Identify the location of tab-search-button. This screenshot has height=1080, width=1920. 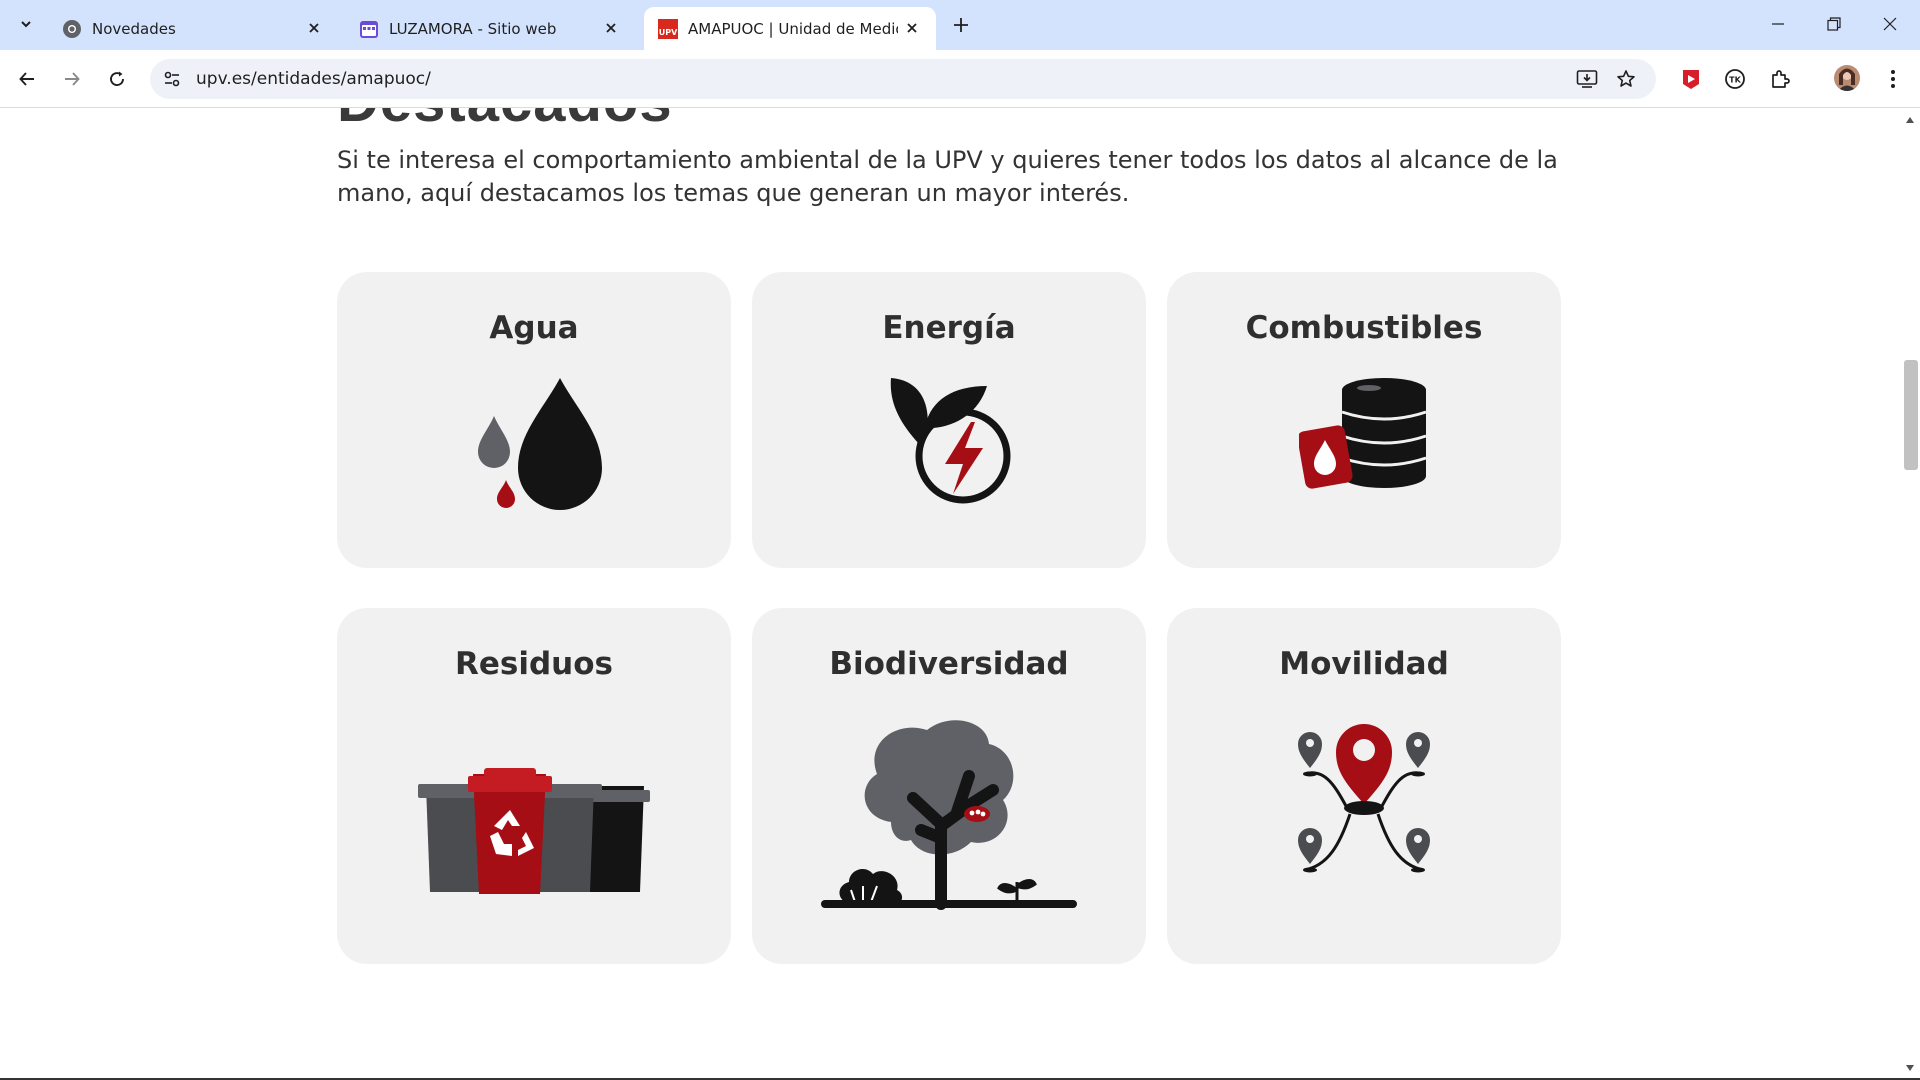
(26, 24).